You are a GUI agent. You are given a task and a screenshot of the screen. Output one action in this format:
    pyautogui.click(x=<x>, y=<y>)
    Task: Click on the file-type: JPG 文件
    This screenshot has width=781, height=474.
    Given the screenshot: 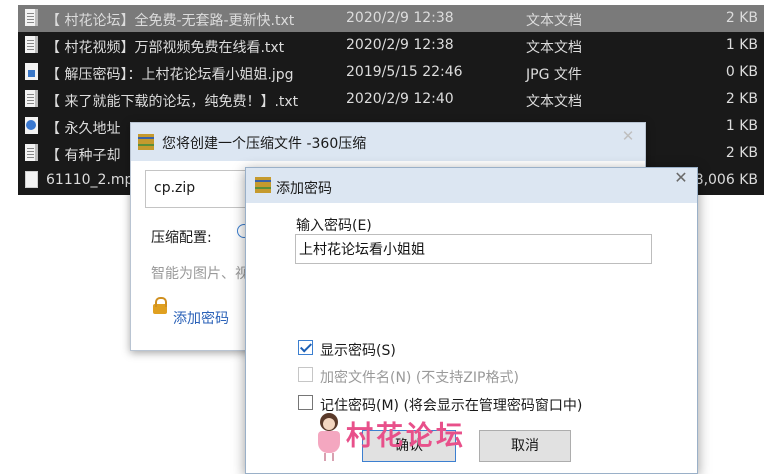 What is the action you would take?
    pyautogui.click(x=554, y=75)
    